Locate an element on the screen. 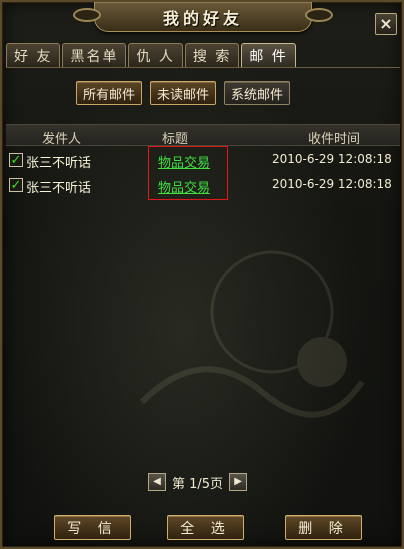  close-button: × is located at coordinates (386, 24).